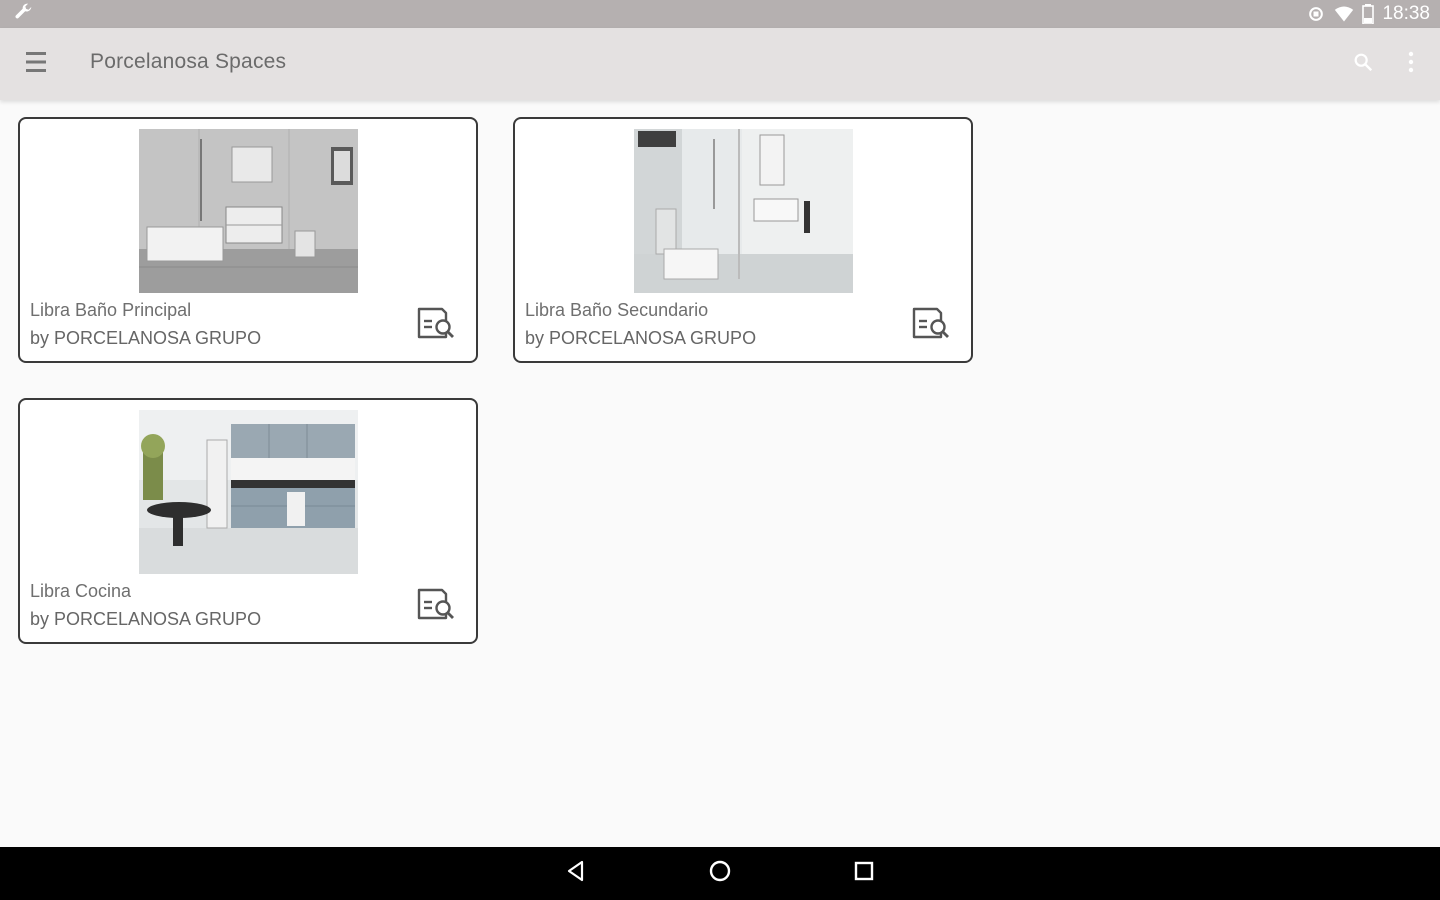 This screenshot has height=900, width=1440. I want to click on wrench-icon, so click(23, 14).